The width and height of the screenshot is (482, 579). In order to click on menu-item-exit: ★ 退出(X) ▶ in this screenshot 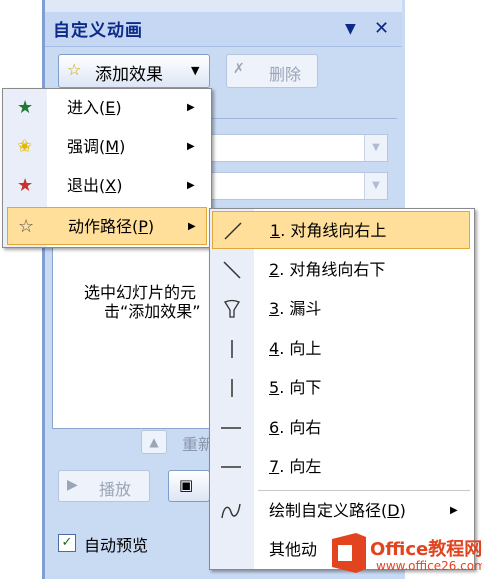, I will do `click(107, 186)`.